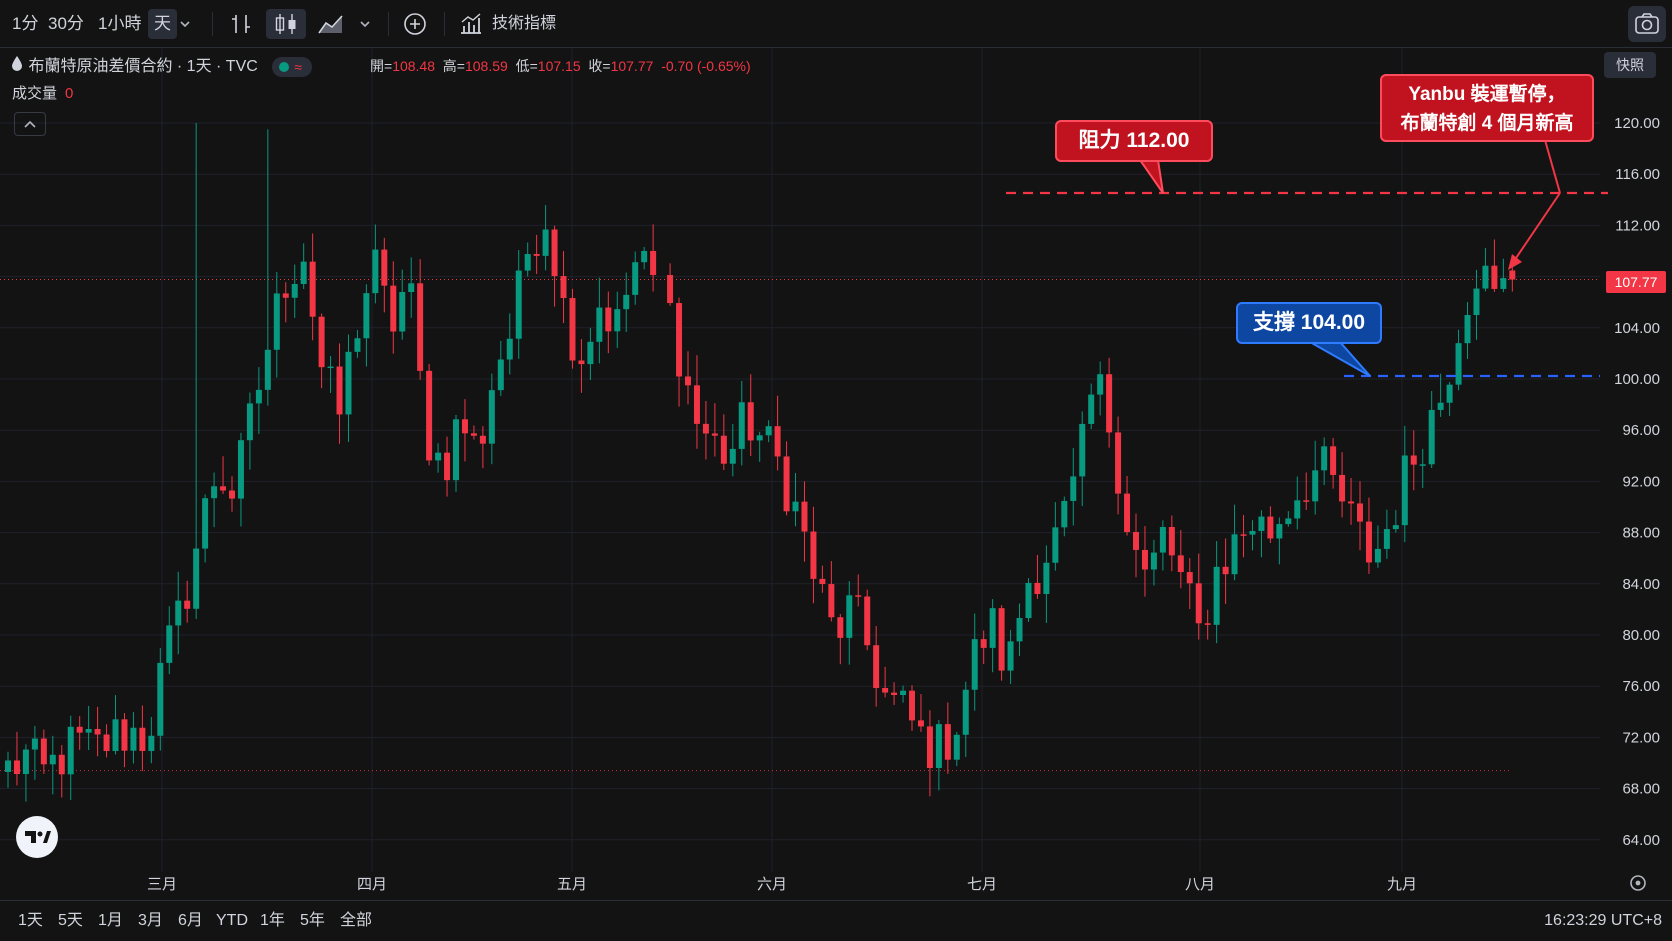 This screenshot has width=1672, height=941. What do you see at coordinates (524, 24) in the screenshot?
I see `indicators-button: 技術指標` at bounding box center [524, 24].